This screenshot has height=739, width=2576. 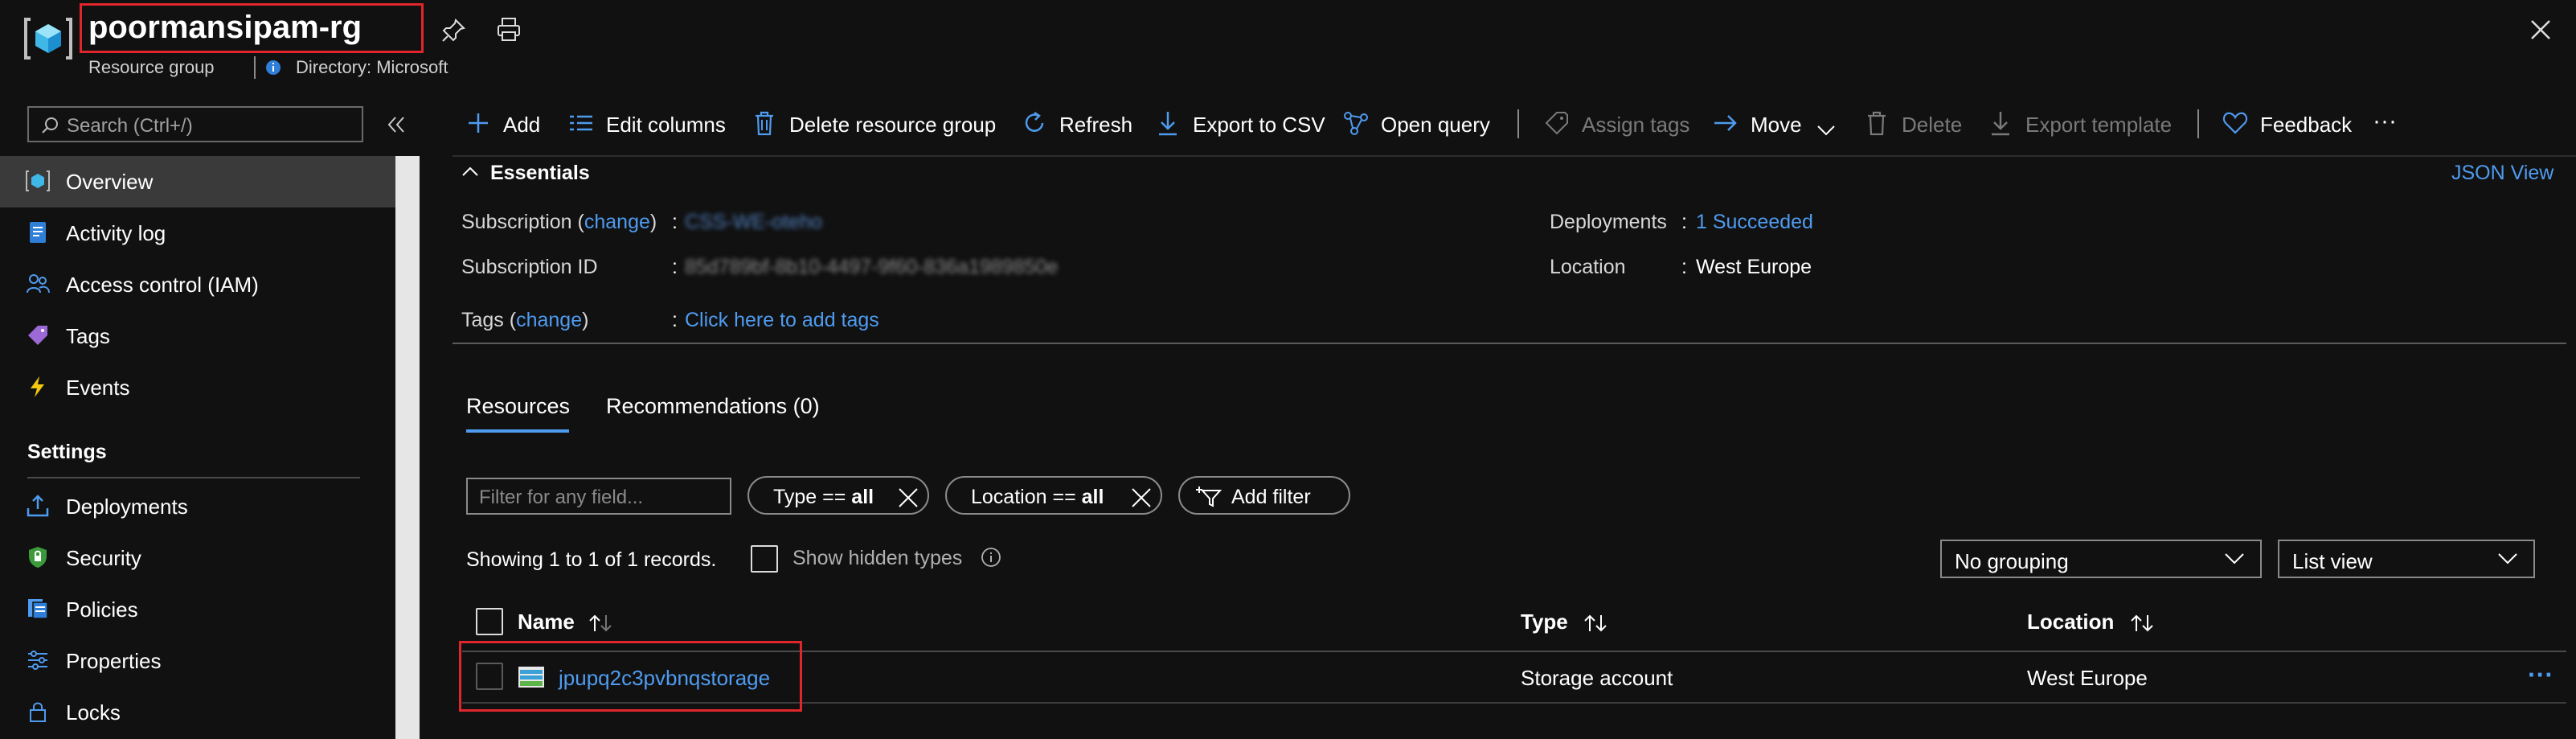 I want to click on policies-icon, so click(x=38, y=609).